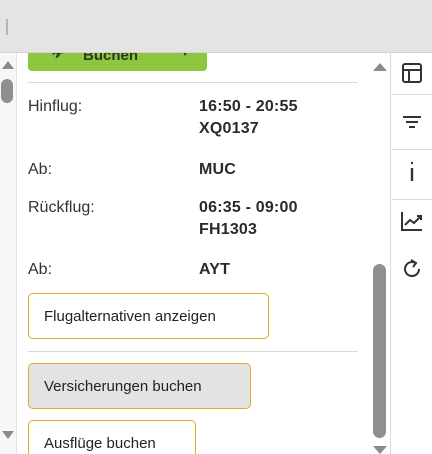 The height and width of the screenshot is (454, 432). What do you see at coordinates (412, 253) in the screenshot?
I see `tool-rail` at bounding box center [412, 253].